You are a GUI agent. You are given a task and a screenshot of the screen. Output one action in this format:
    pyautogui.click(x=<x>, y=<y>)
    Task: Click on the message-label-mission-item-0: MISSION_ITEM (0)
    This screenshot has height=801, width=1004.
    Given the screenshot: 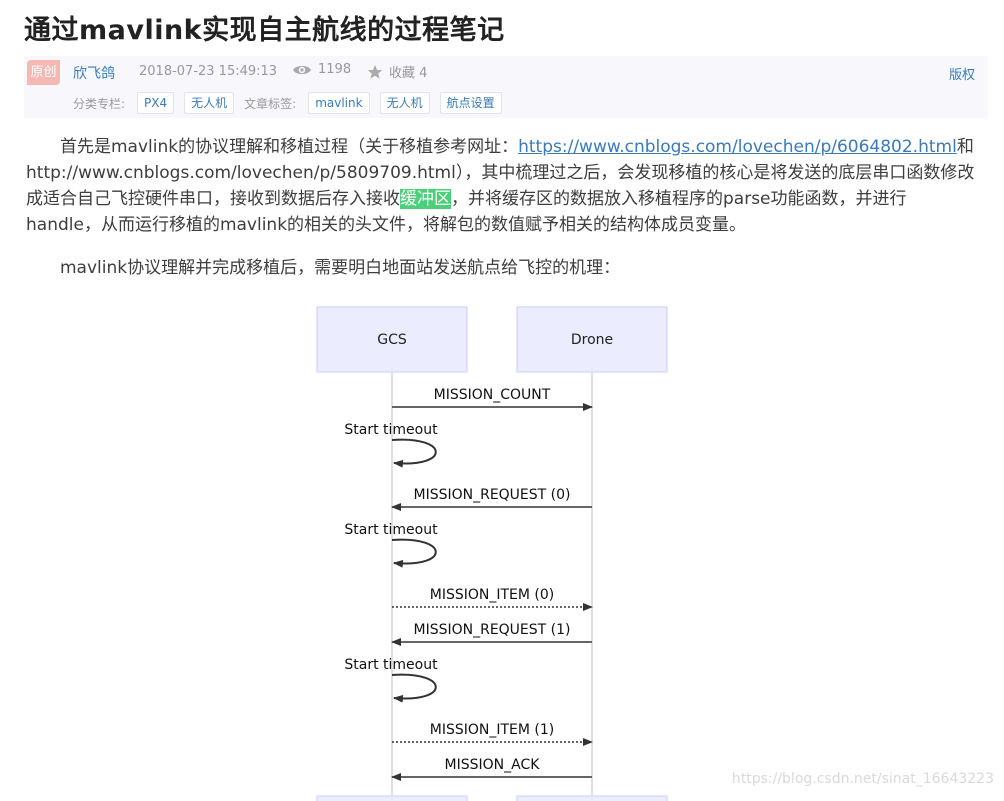 What is the action you would take?
    pyautogui.click(x=492, y=595)
    